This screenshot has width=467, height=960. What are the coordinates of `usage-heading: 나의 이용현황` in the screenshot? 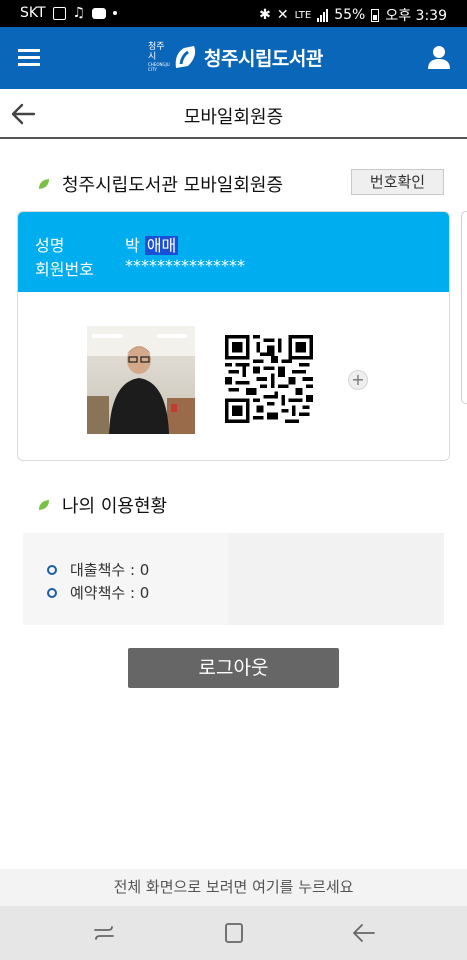 It's located at (102, 505).